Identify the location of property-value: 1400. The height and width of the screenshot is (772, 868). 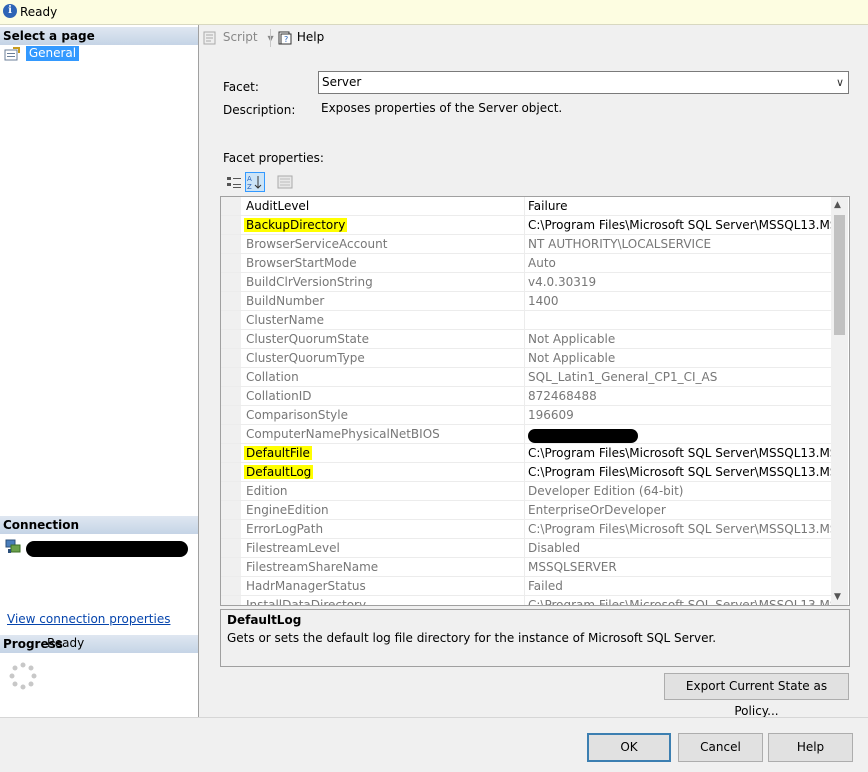
(680, 301).